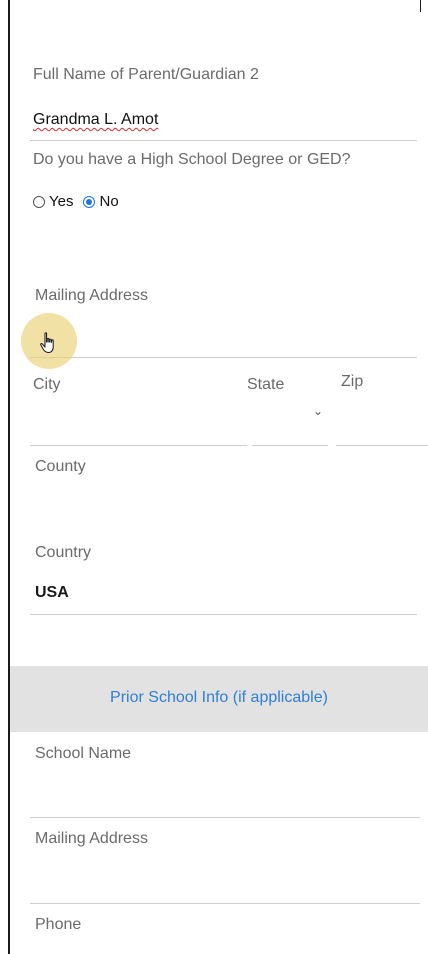  I want to click on school-name-input, so click(225, 817).